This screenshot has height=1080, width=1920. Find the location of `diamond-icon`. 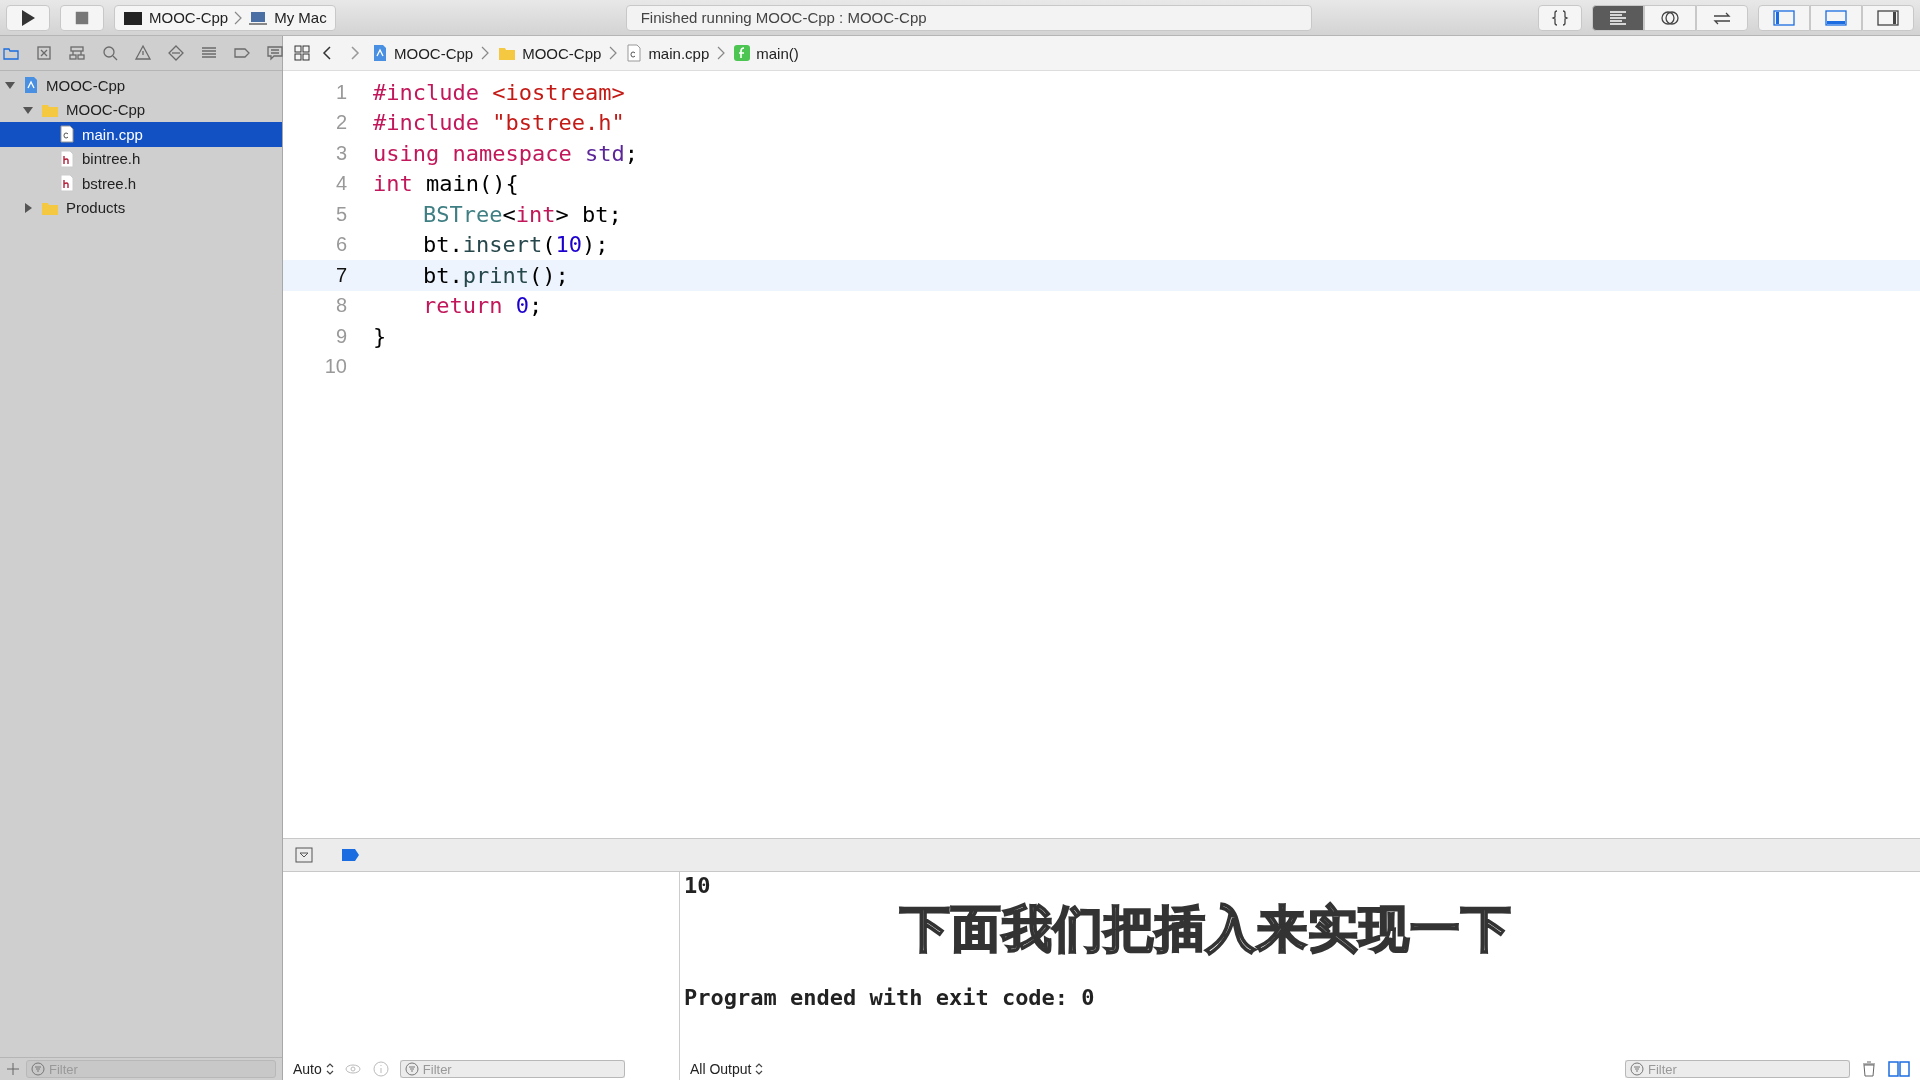

diamond-icon is located at coordinates (176, 53).